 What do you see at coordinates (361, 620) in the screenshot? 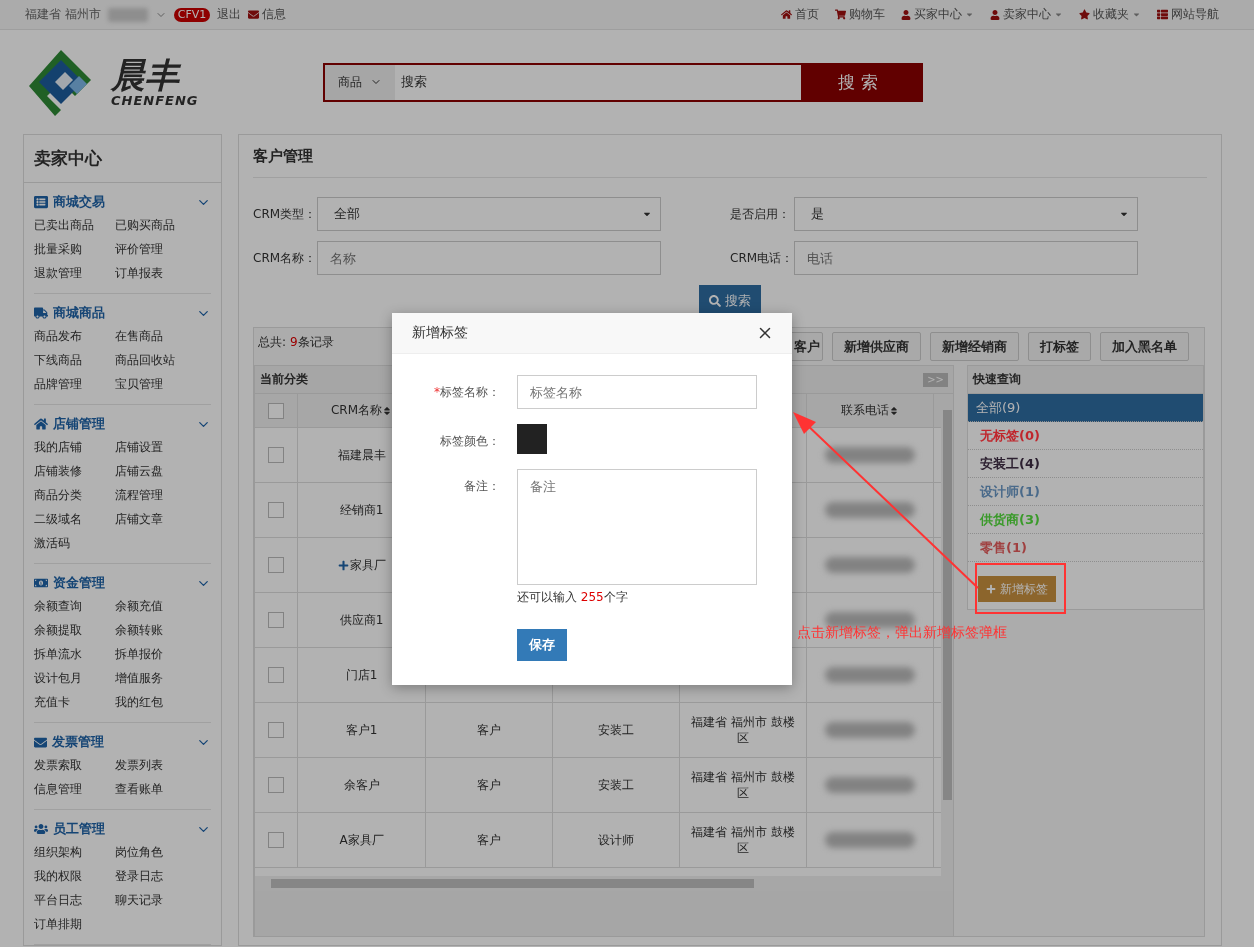
I see `cell-text: 供应商1` at bounding box center [361, 620].